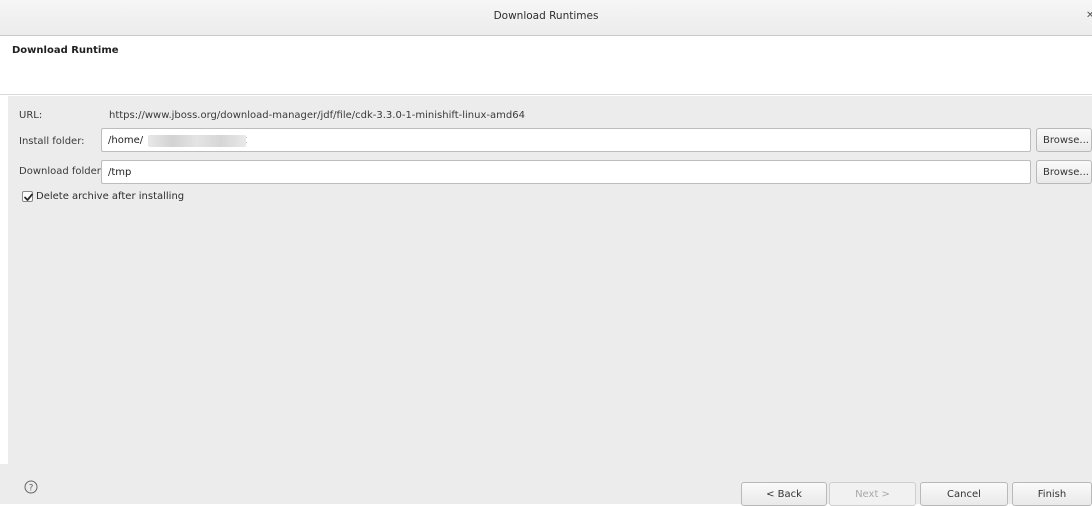  What do you see at coordinates (197, 141) in the screenshot?
I see `redacted-username` at bounding box center [197, 141].